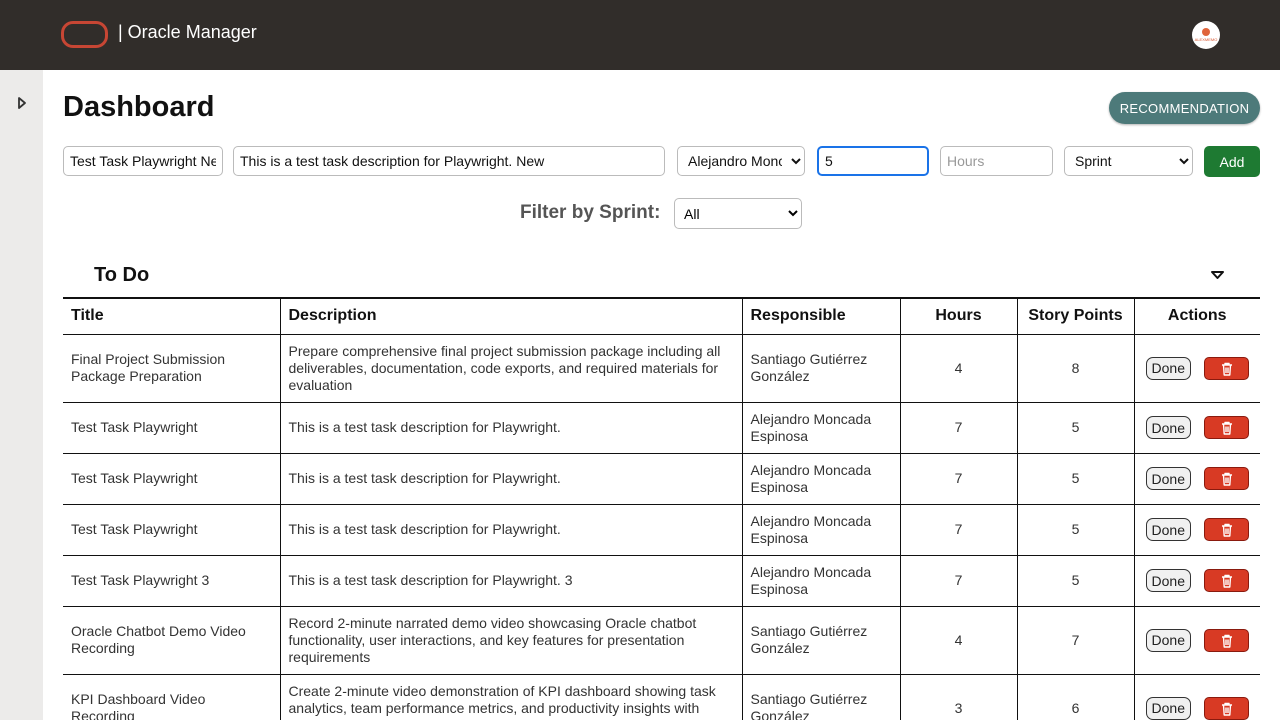 The width and height of the screenshot is (1280, 720). What do you see at coordinates (1075, 697) in the screenshot?
I see `task-story-points-cell: 6` at bounding box center [1075, 697].